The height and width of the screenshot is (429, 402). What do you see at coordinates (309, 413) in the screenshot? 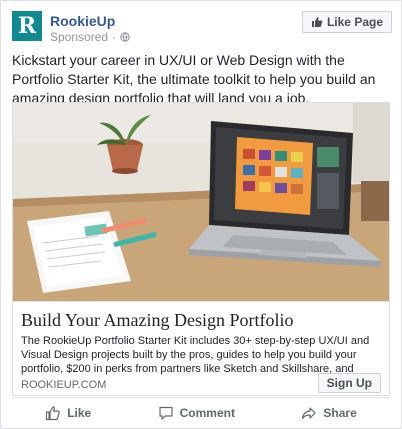
I see `share-icon` at bounding box center [309, 413].